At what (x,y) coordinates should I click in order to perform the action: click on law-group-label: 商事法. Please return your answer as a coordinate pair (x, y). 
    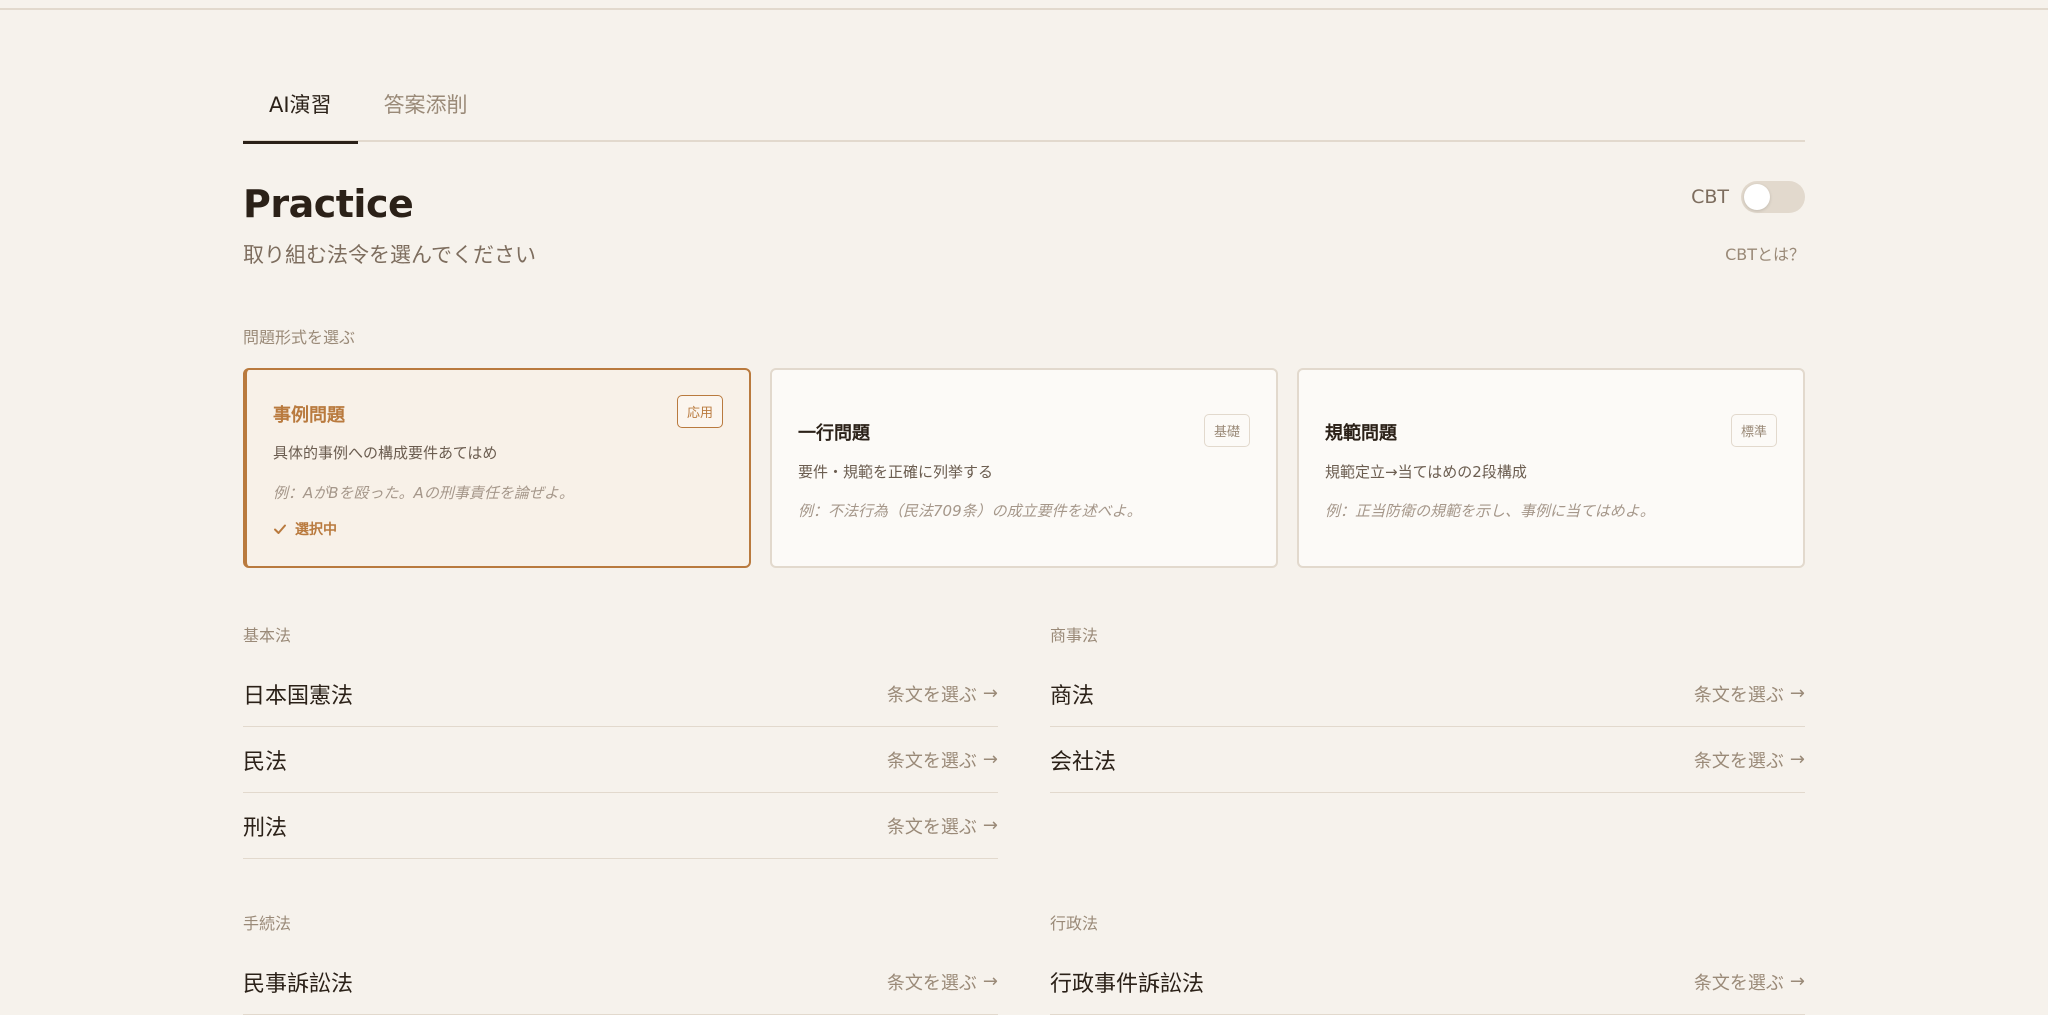
    Looking at the image, I should click on (1074, 635).